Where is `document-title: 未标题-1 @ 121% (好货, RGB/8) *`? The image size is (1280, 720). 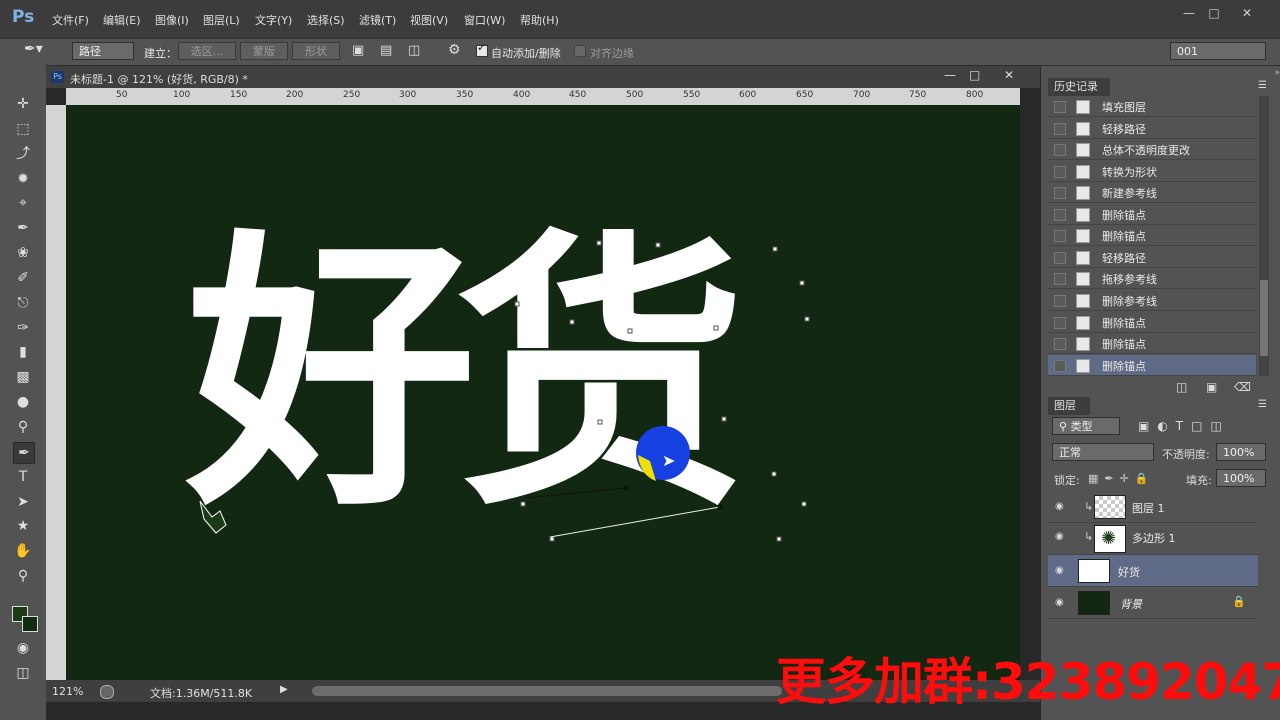
document-title: 未标题-1 @ 121% (好货, RGB/8) * is located at coordinates (159, 79).